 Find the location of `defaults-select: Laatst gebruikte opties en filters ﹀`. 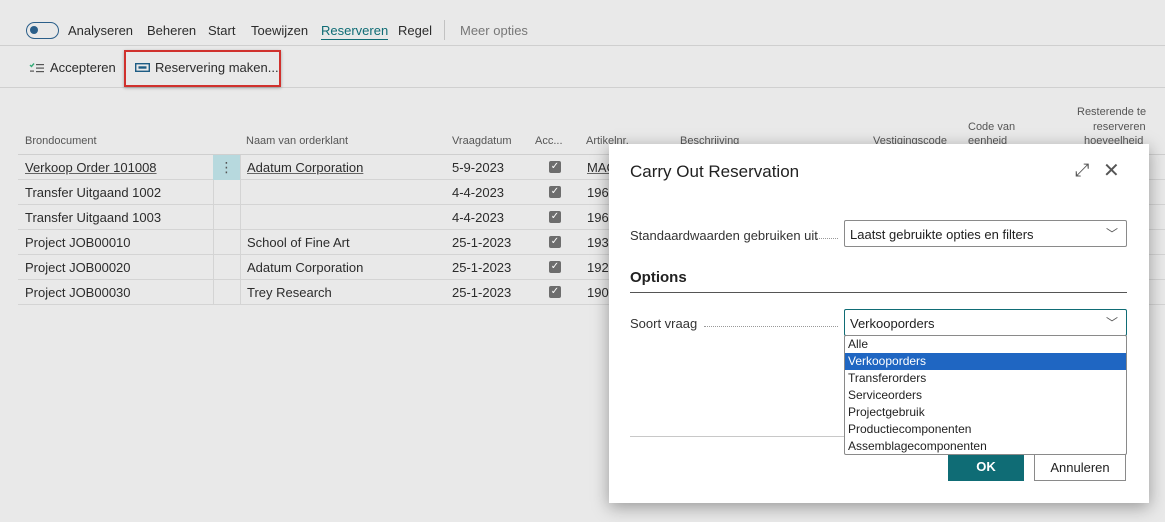

defaults-select: Laatst gebruikte opties en filters ﹀ is located at coordinates (985, 233).